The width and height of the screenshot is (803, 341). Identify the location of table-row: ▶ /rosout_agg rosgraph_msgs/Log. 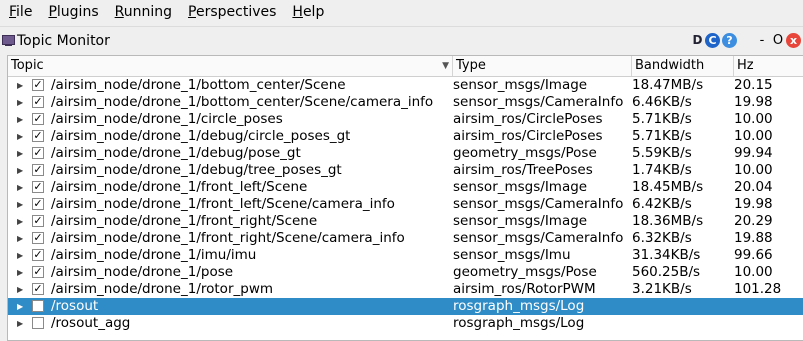
(405, 323).